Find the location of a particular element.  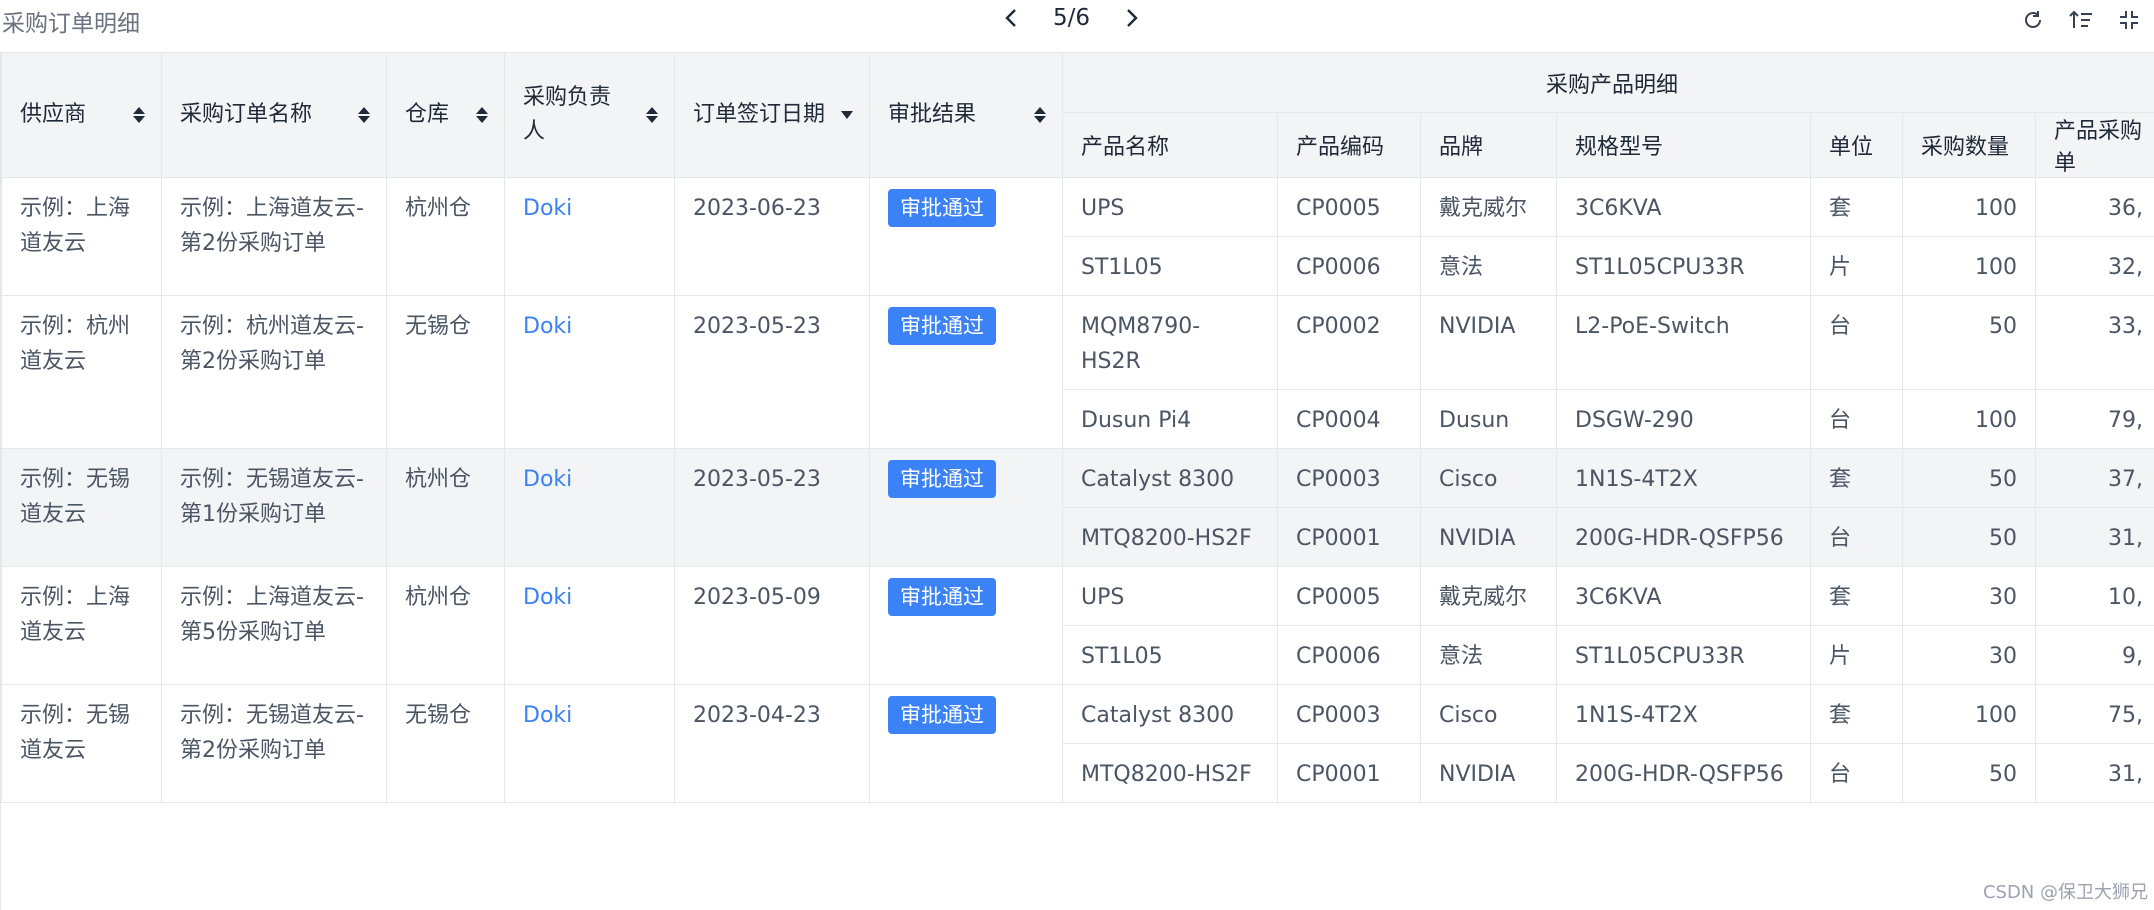

sort-order-icon is located at coordinates (2080, 19).